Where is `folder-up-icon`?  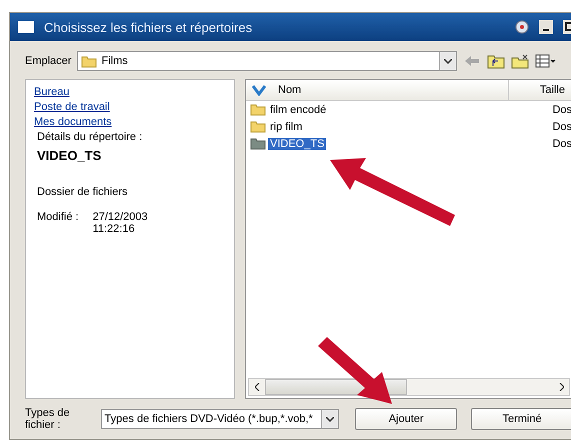
folder-up-icon is located at coordinates (496, 61).